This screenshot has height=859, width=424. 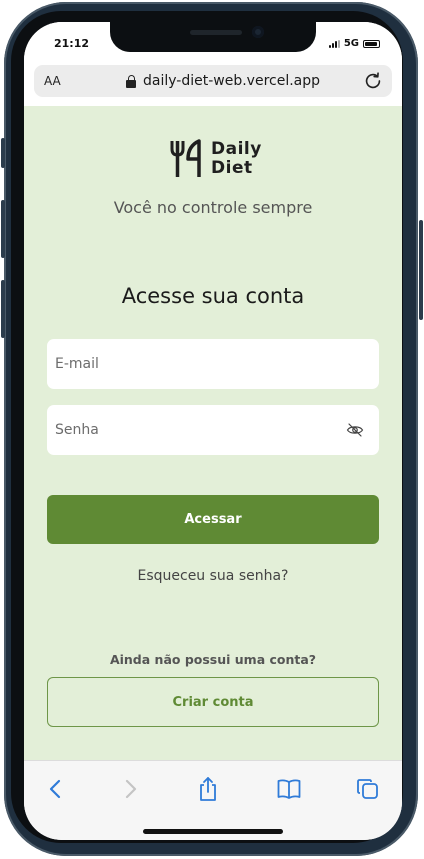 I want to click on logo-wordmark: Daily Diet, so click(x=236, y=159).